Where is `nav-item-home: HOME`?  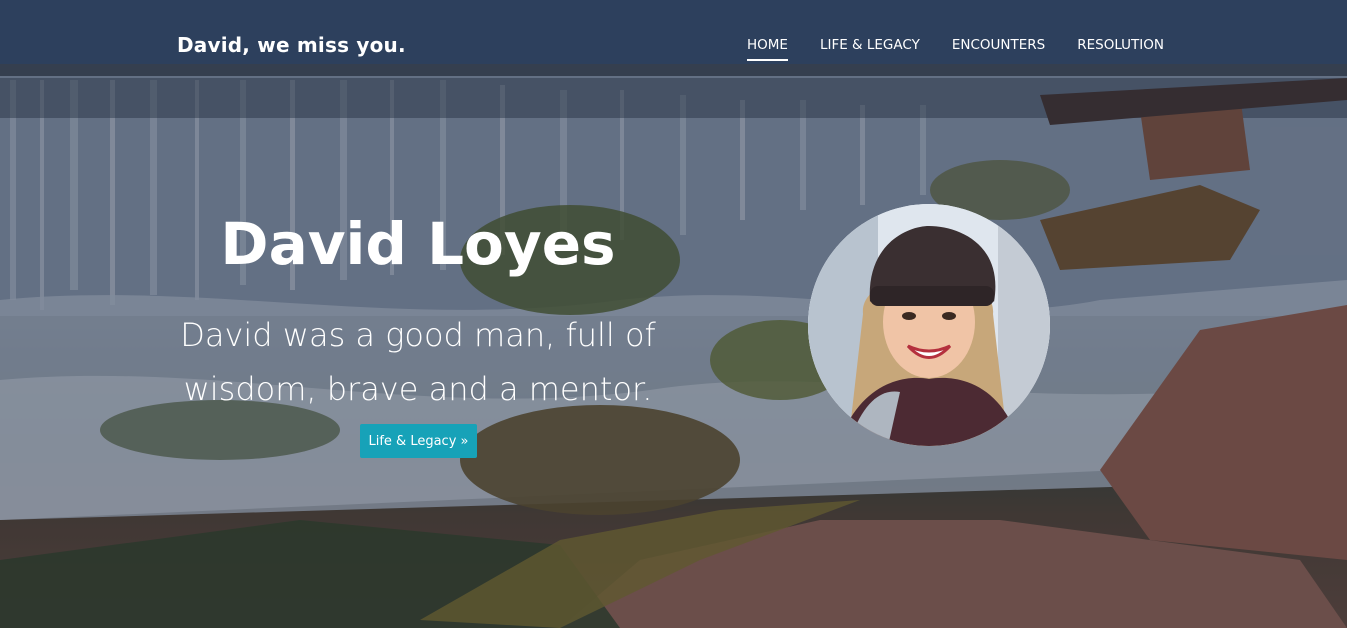
nav-item-home: HOME is located at coordinates (767, 49).